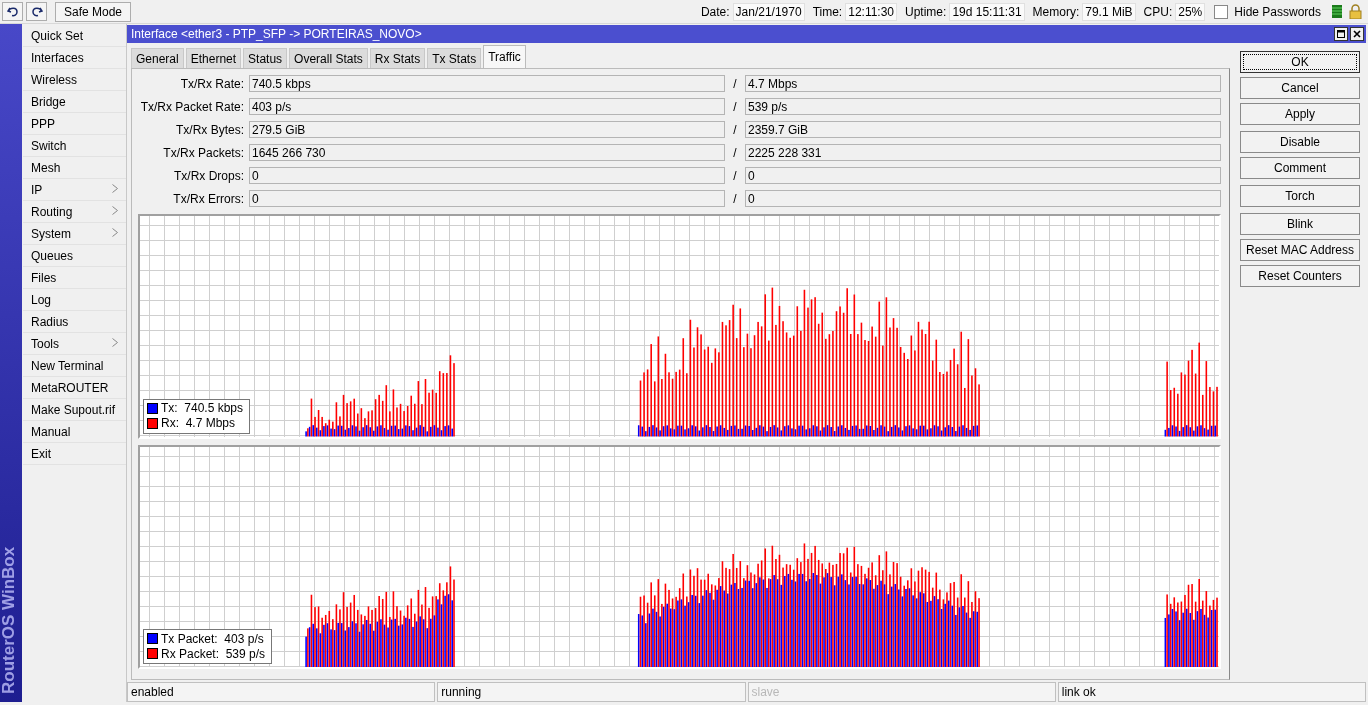  I want to click on action-button: Apply, so click(1300, 114).